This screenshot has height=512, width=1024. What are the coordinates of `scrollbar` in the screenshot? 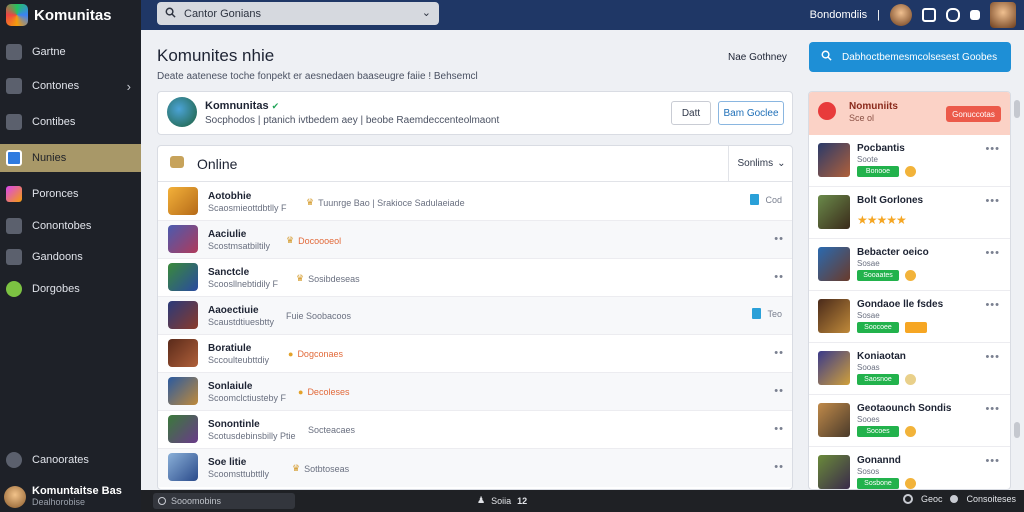 It's located at (1017, 295).